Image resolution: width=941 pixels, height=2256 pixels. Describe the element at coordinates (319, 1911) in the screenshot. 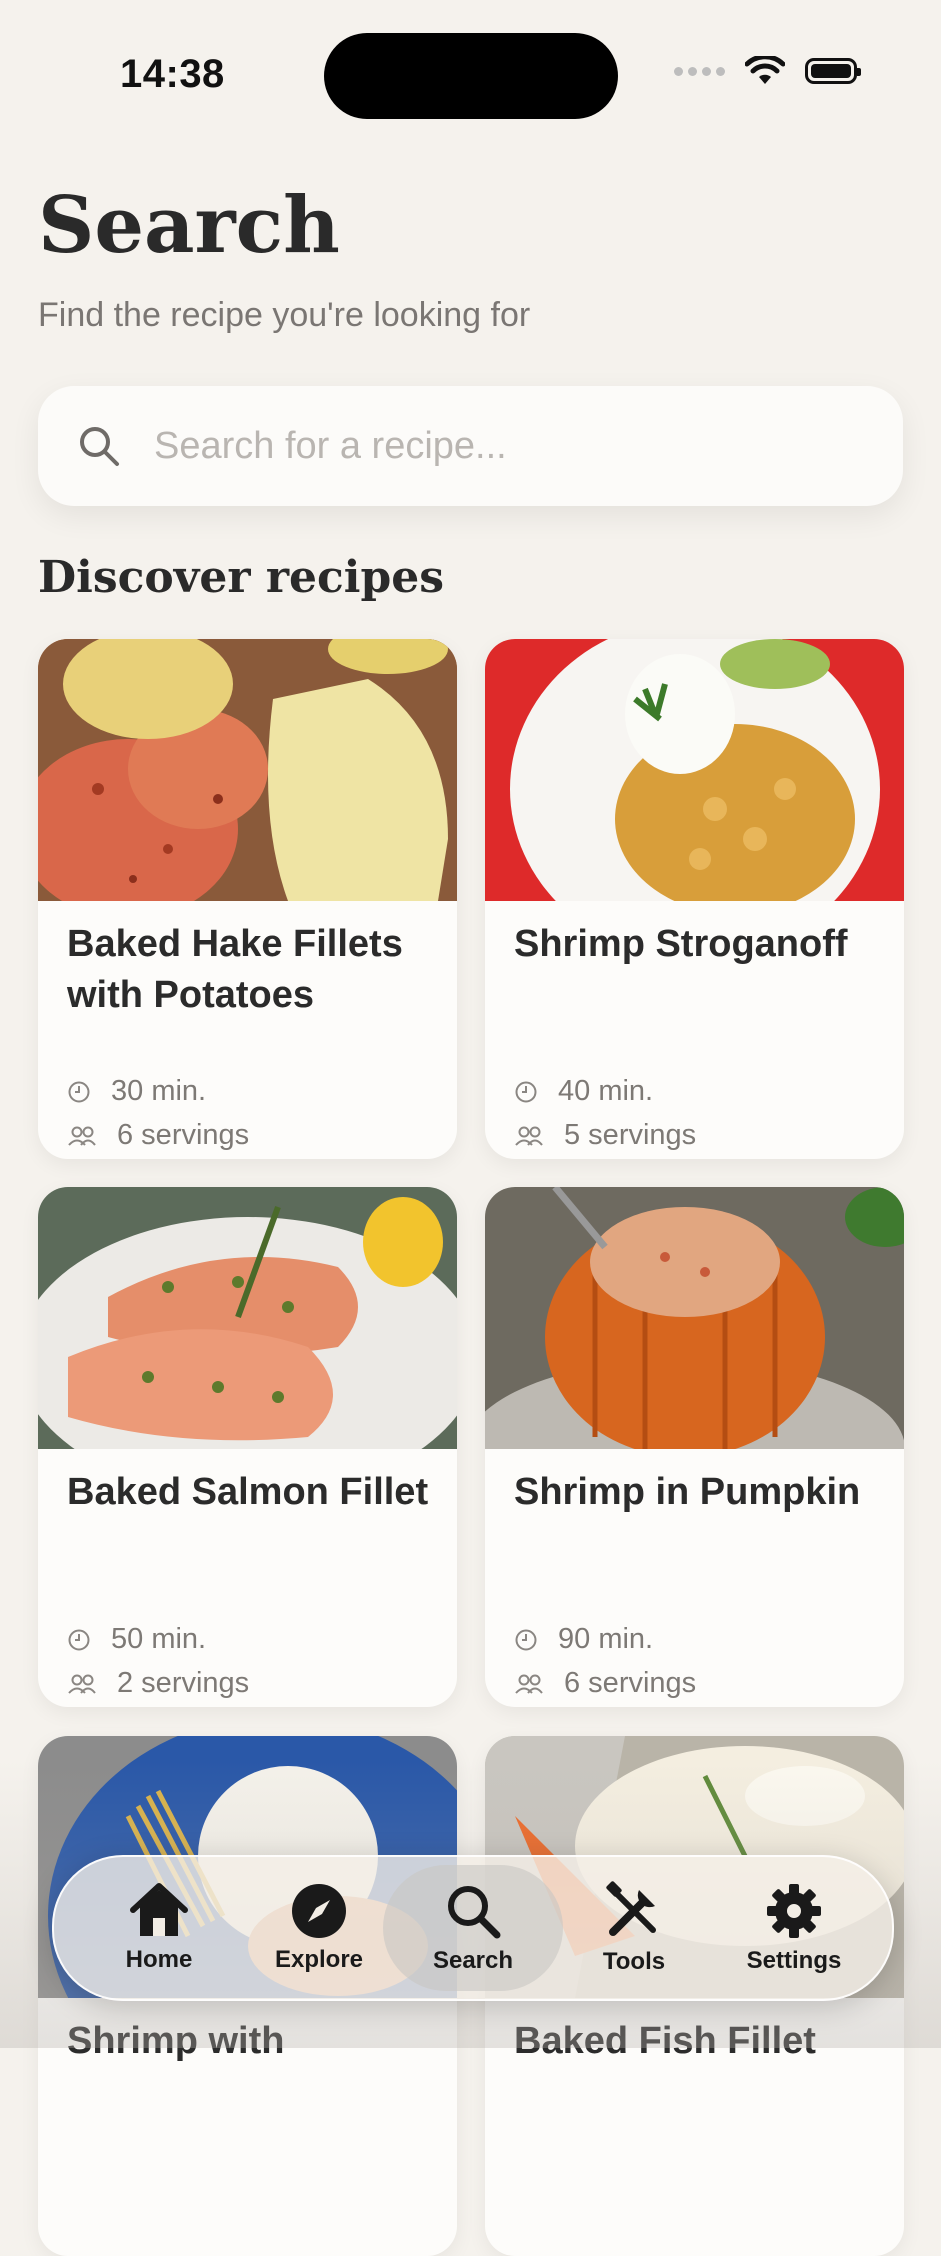

I see `compass-icon` at that location.